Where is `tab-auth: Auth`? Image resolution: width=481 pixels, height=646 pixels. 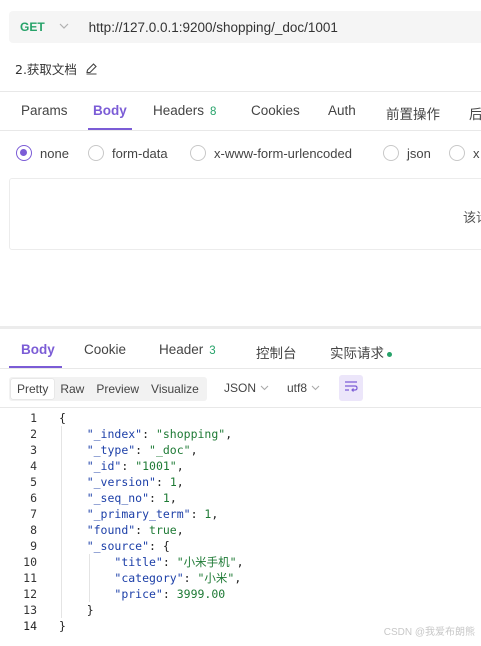
tab-auth: Auth is located at coordinates (342, 110).